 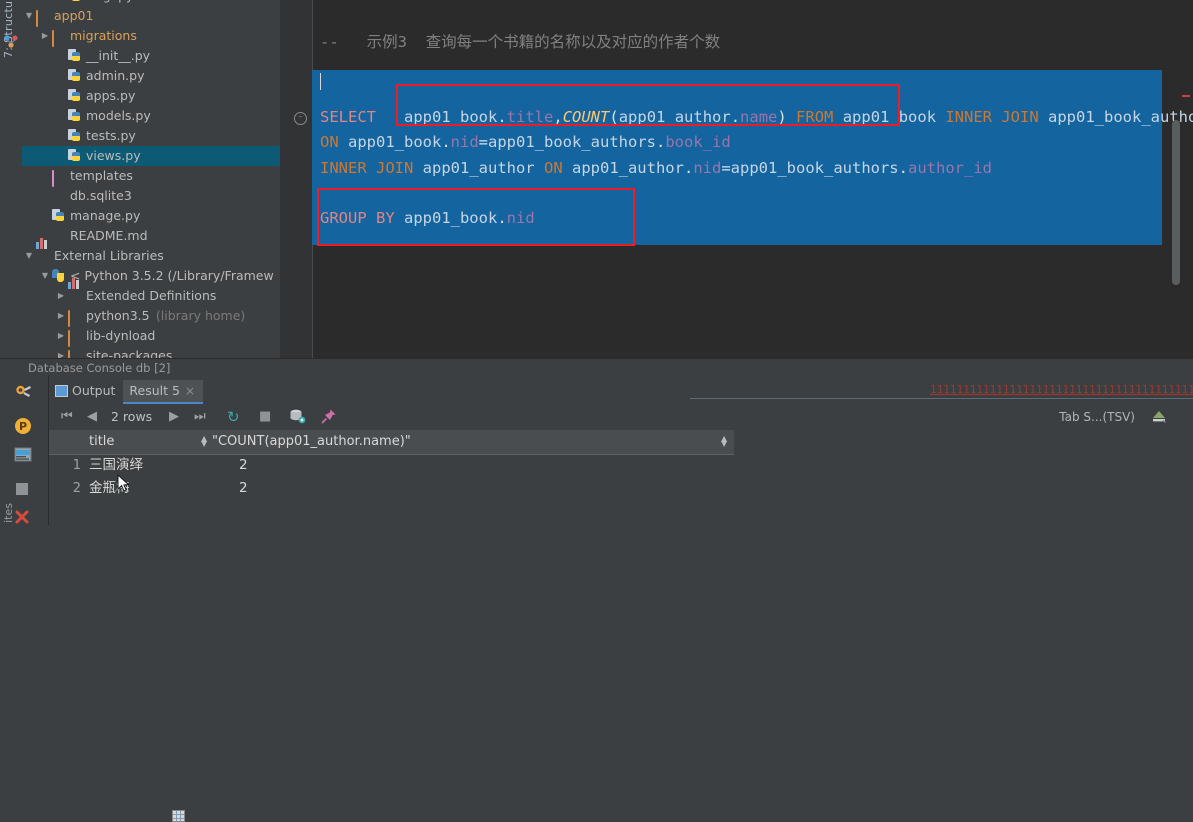 What do you see at coordinates (200, 417) in the screenshot?
I see `last-page-button: ⏭` at bounding box center [200, 417].